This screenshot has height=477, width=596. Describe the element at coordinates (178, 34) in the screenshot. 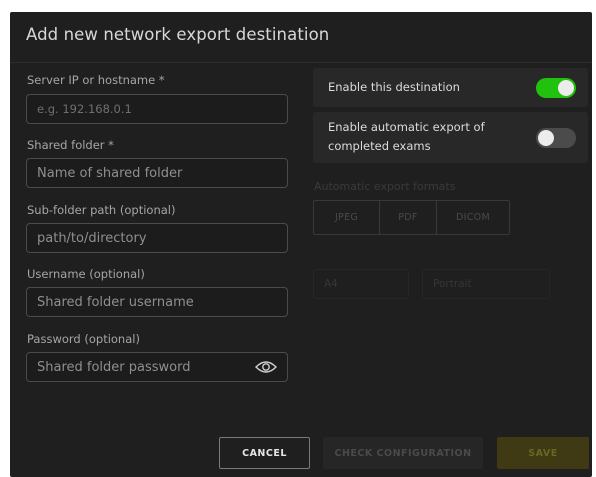

I see `dialog-title: Add new network export destination` at that location.